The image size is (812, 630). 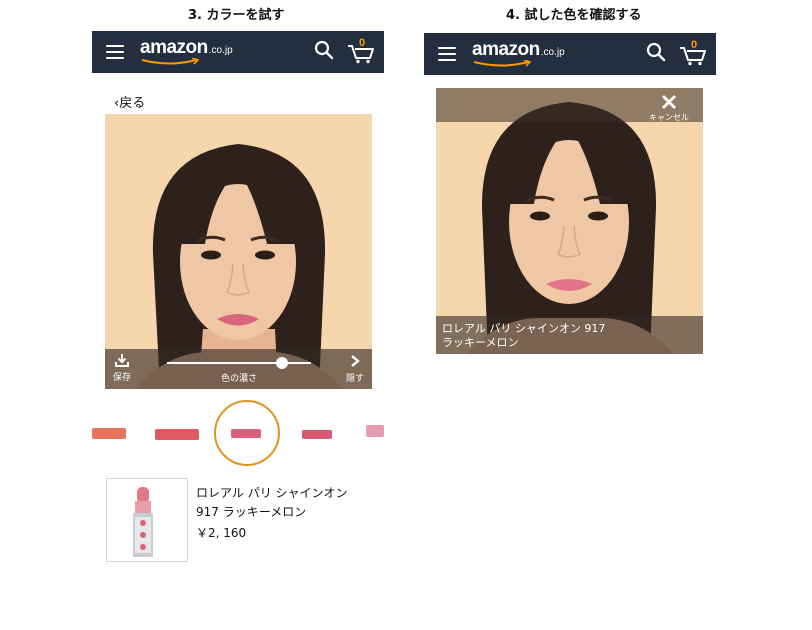 I want to click on saved-photo: キャンセル ロレアル パリ シャインオン 917 ラッキーメロン, so click(x=569, y=221).